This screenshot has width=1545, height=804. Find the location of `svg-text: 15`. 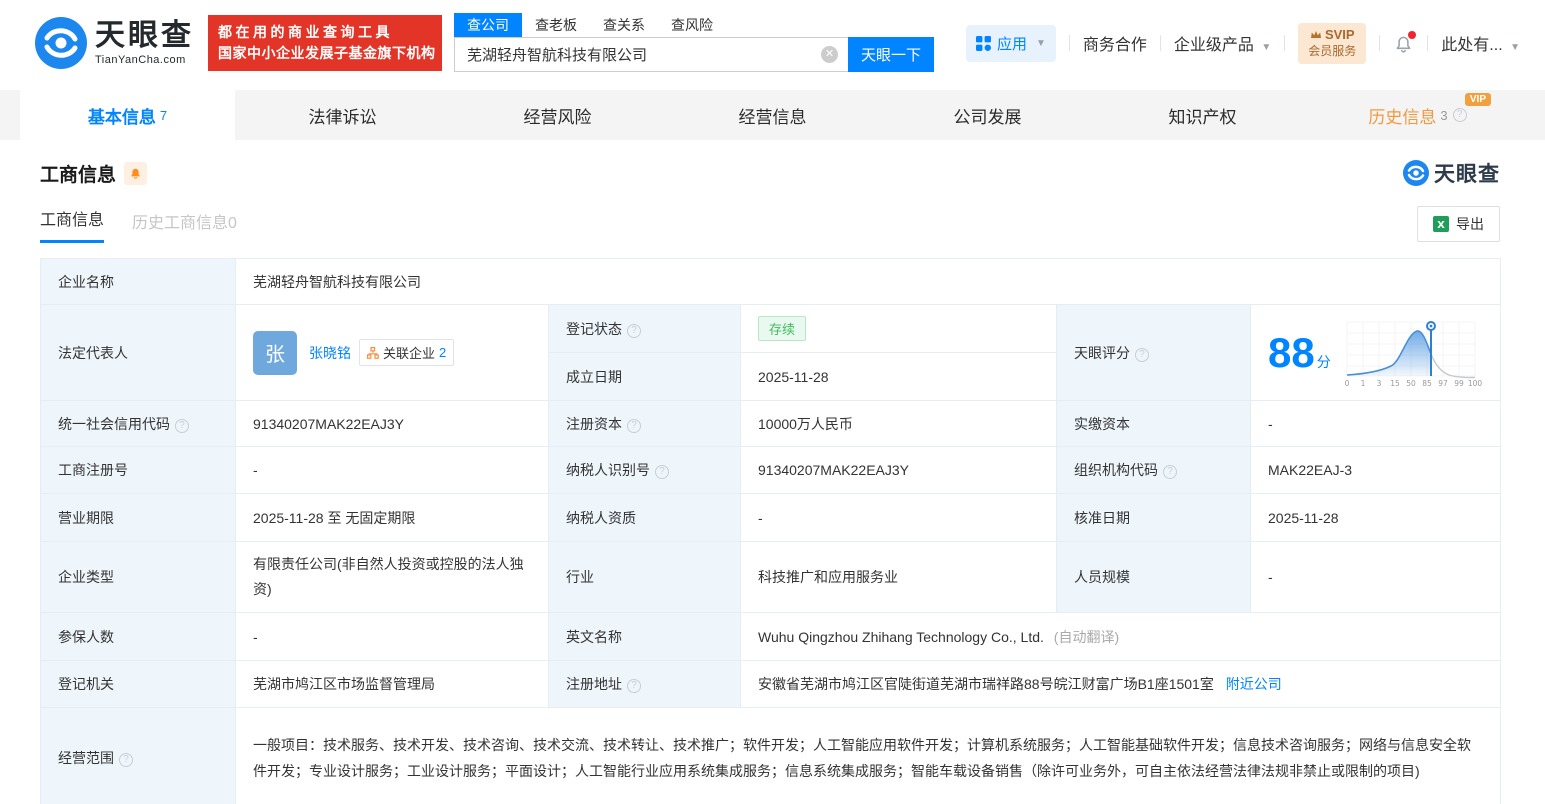

svg-text: 15 is located at coordinates (1395, 383).